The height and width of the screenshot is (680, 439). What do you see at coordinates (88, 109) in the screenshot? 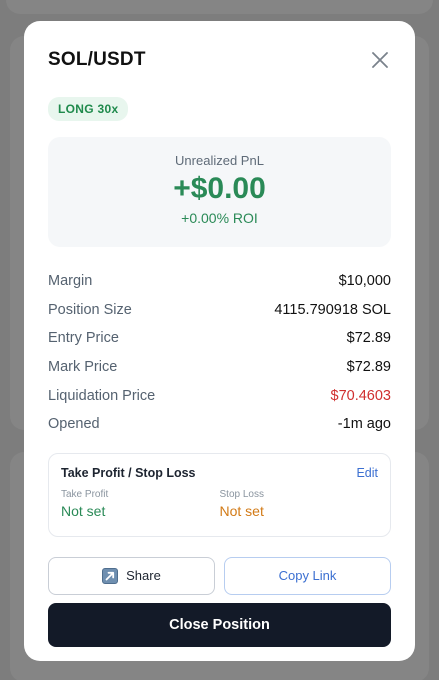
I see `position-side-badge: LONG 30x` at bounding box center [88, 109].